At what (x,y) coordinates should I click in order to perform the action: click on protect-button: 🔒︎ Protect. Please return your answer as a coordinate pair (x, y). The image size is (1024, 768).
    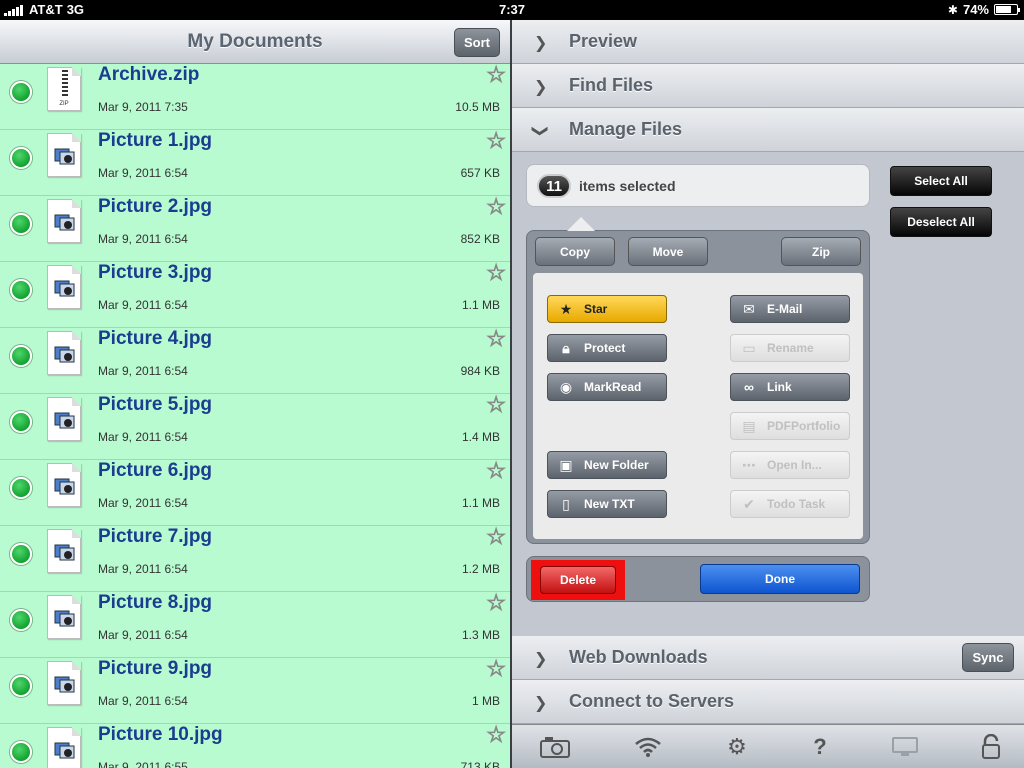
    Looking at the image, I should click on (607, 348).